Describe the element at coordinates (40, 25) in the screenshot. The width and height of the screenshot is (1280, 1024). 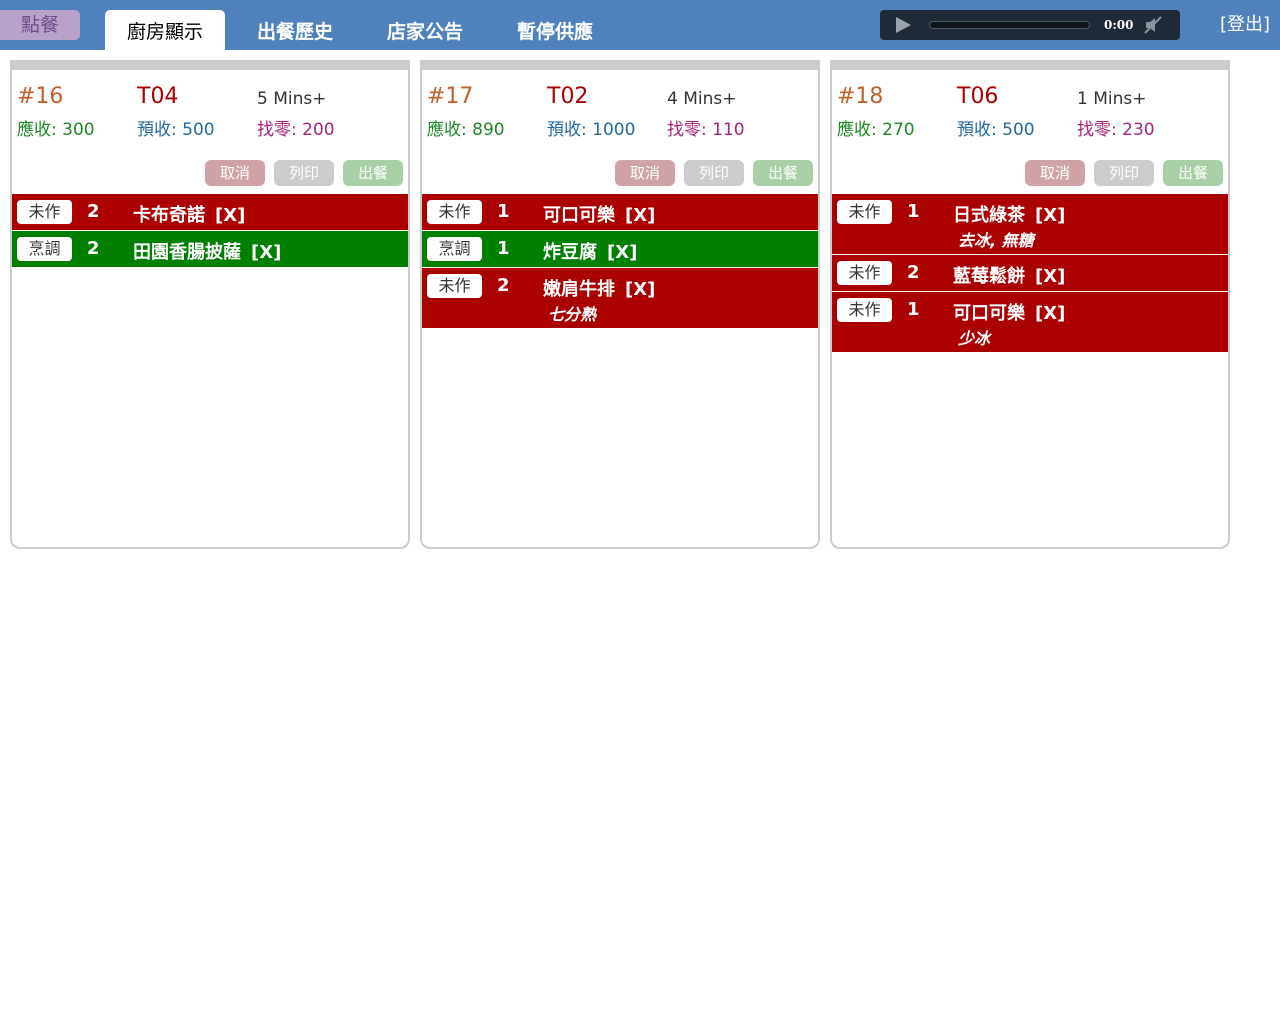
I see `order-button: 點餐` at that location.